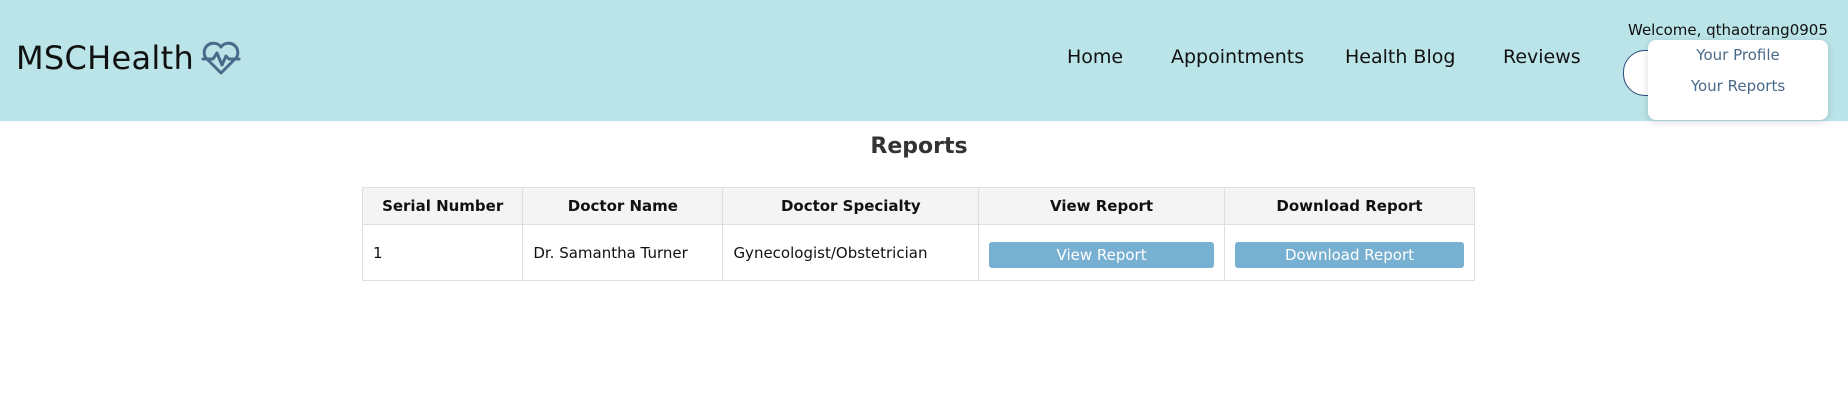  I want to click on brand-logo: MSCHealth, so click(129, 58).